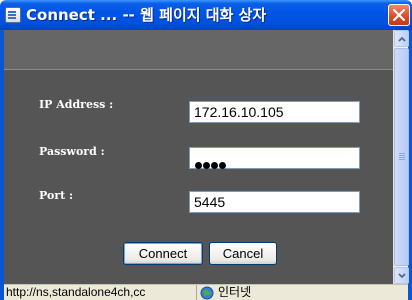 The width and height of the screenshot is (412, 300). I want to click on title-bar: Connect ... -- 웹 페이지 대화 상자, so click(206, 15).